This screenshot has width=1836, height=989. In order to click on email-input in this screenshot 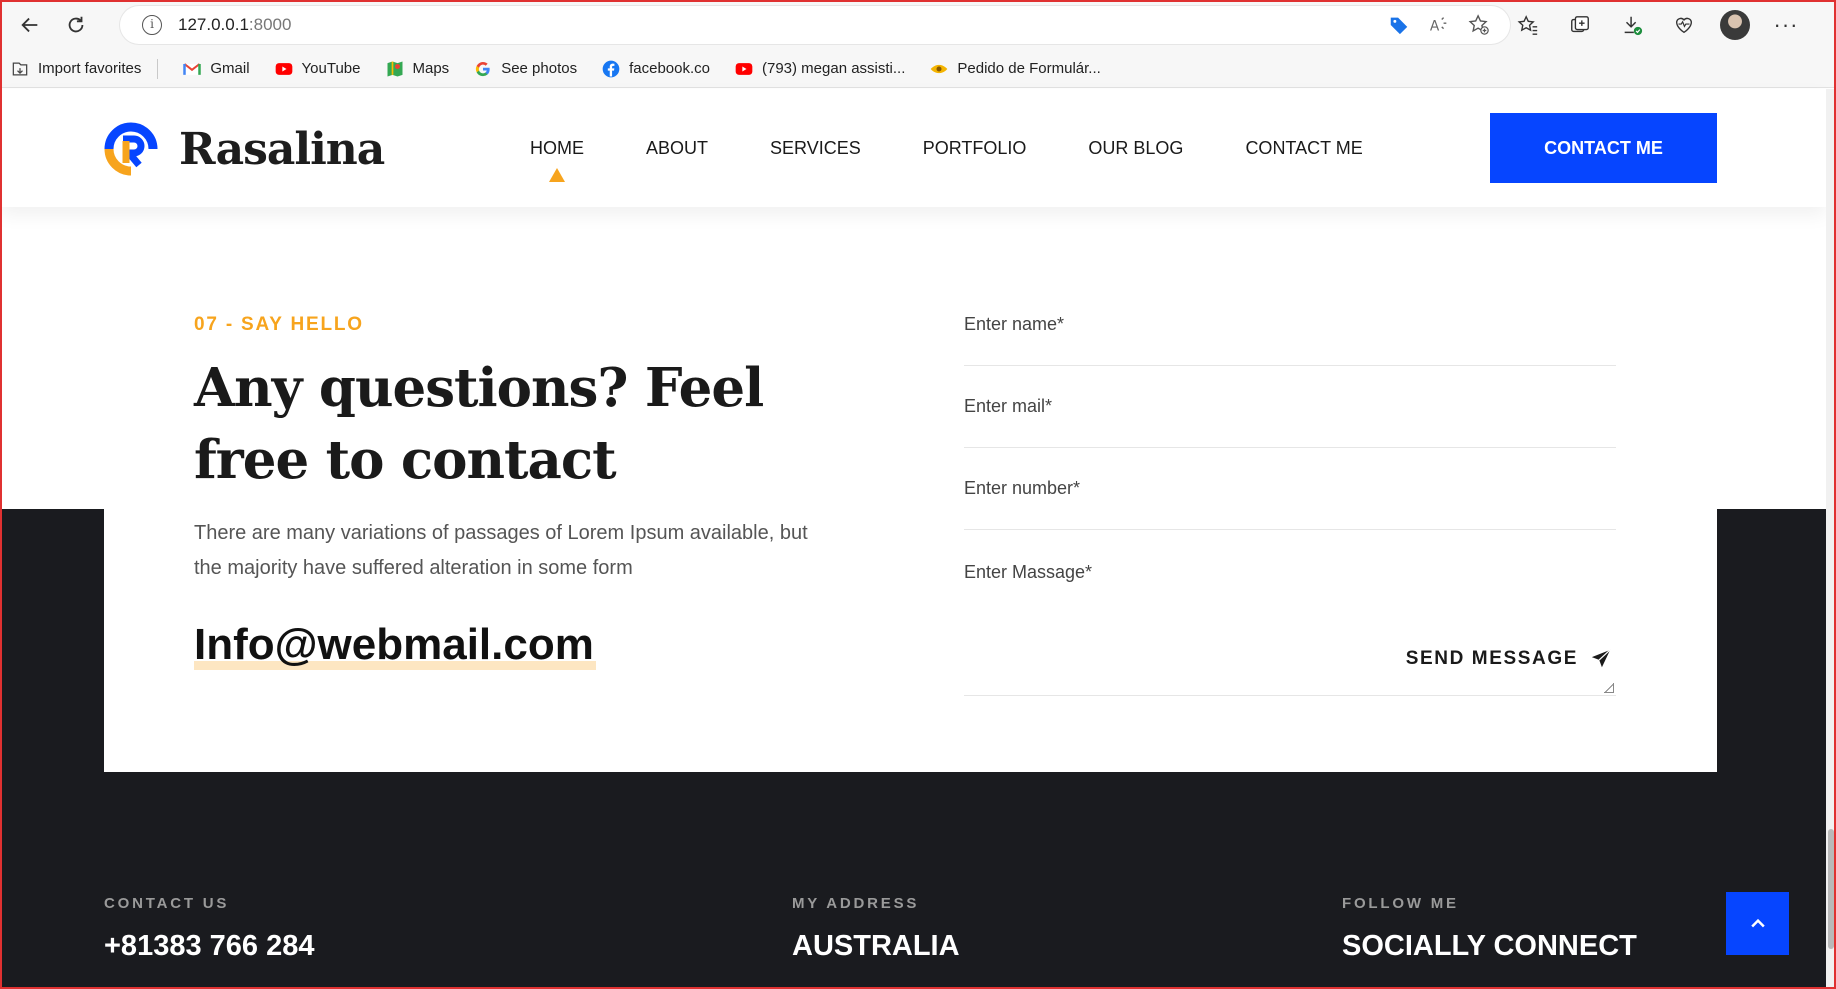, I will do `click(1290, 406)`.